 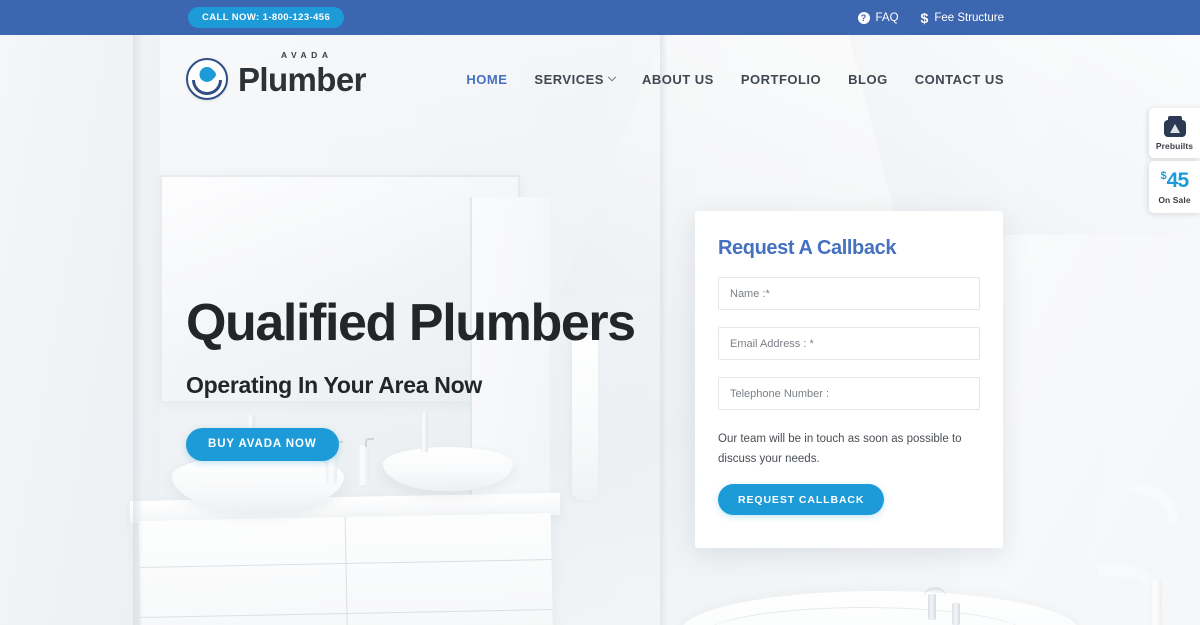 What do you see at coordinates (266, 17) in the screenshot?
I see `call-now-button: CALL NOW: 1-800-123-456` at bounding box center [266, 17].